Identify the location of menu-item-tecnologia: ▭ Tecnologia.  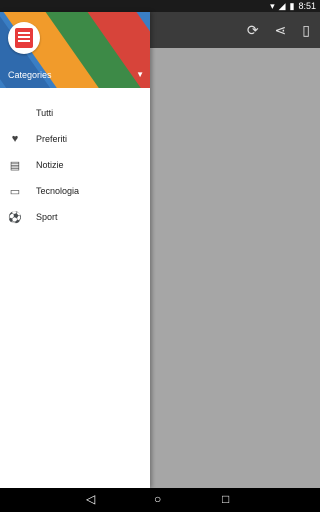
(75, 191).